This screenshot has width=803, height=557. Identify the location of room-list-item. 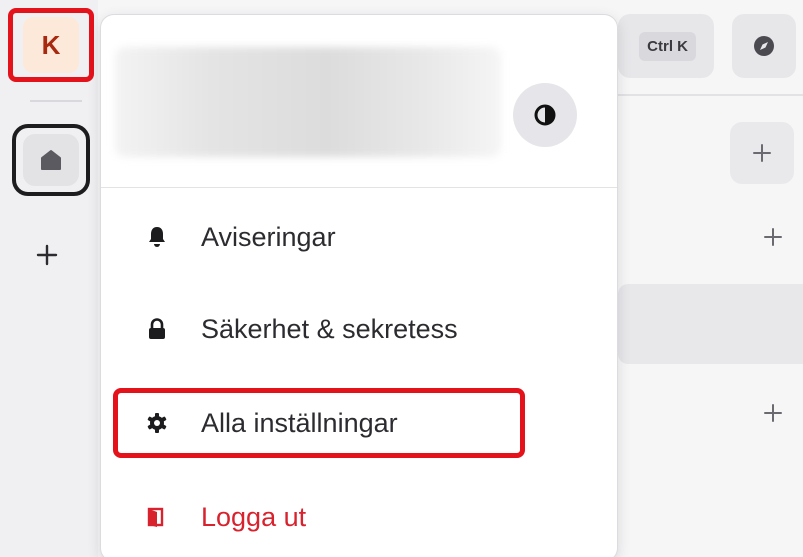
(710, 324).